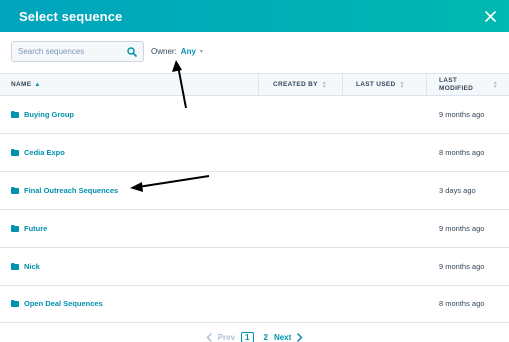 This screenshot has height=342, width=509. Describe the element at coordinates (177, 51) in the screenshot. I see `owner-filter: Owner: Any ▼` at that location.